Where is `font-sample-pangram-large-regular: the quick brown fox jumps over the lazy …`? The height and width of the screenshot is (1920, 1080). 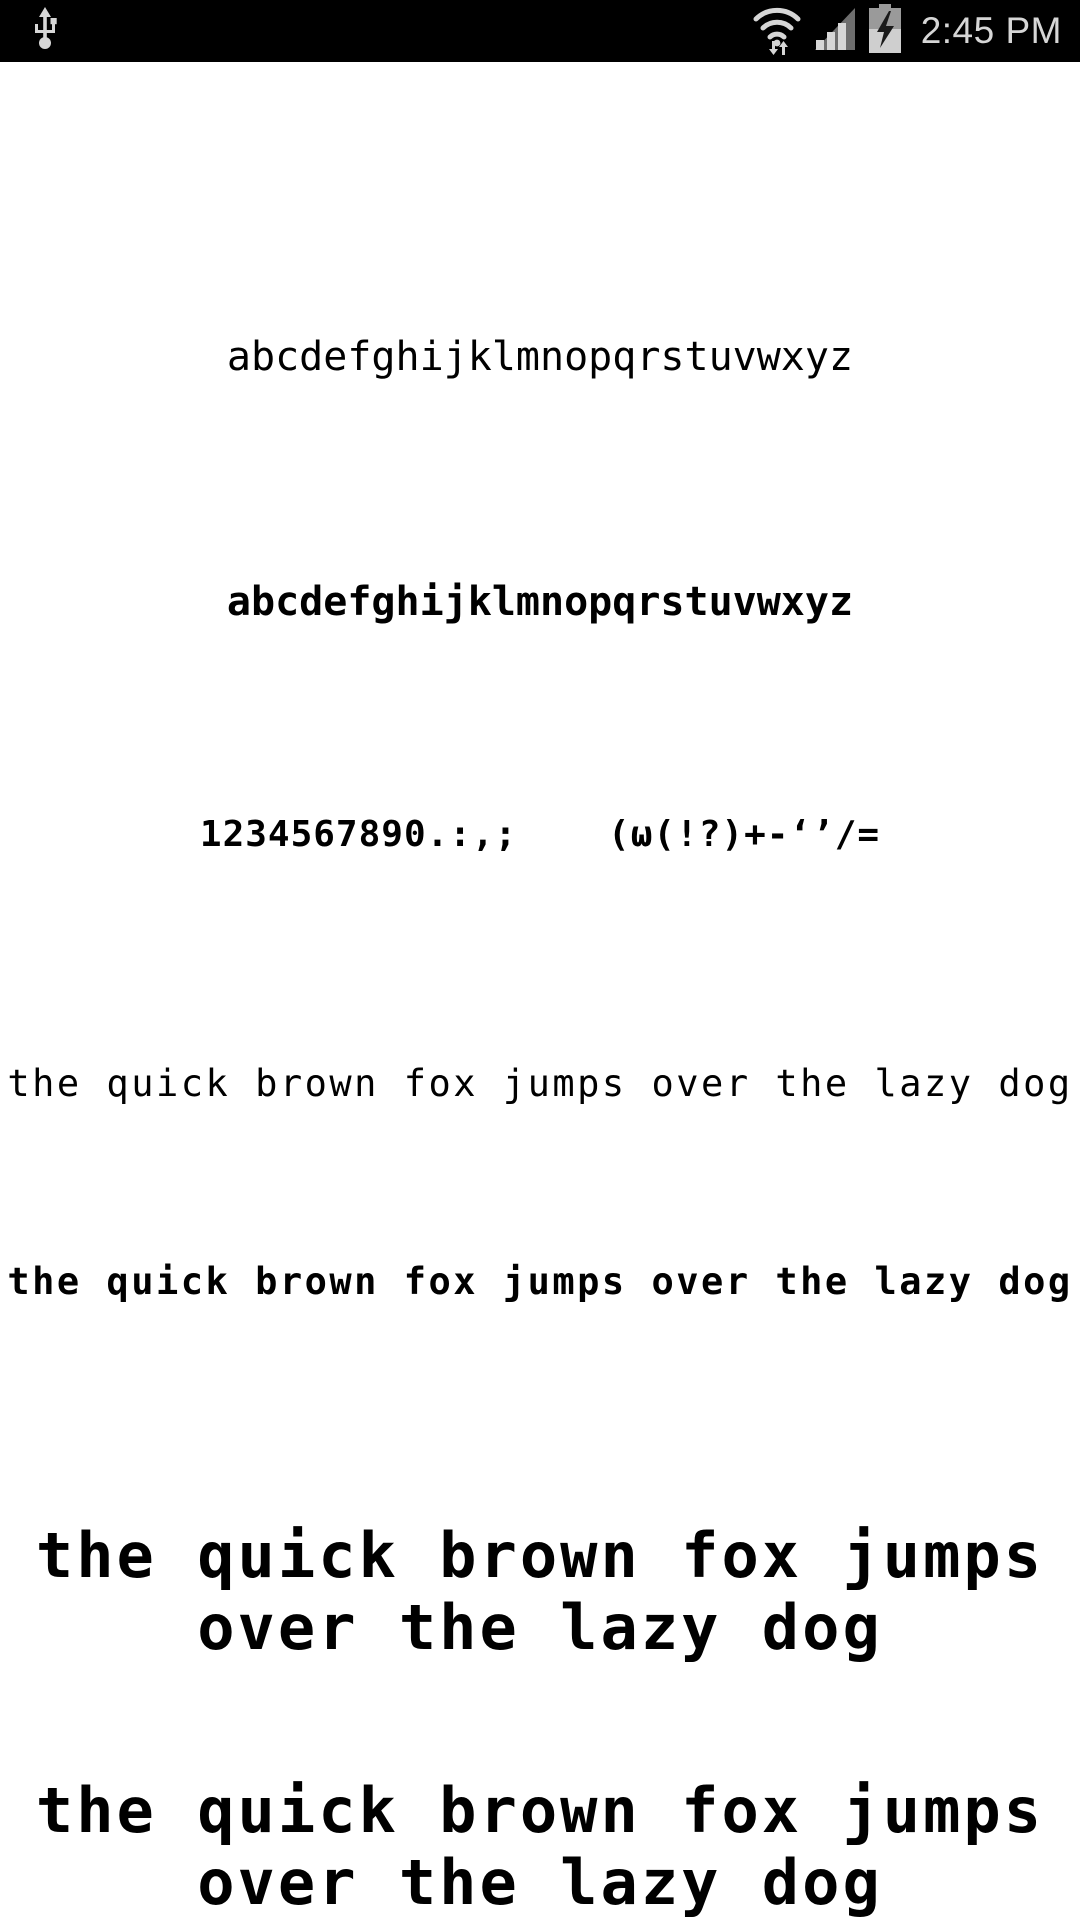
font-sample-pangram-large-regular: the quick brown fox jumps over the lazy … is located at coordinates (540, 1591).